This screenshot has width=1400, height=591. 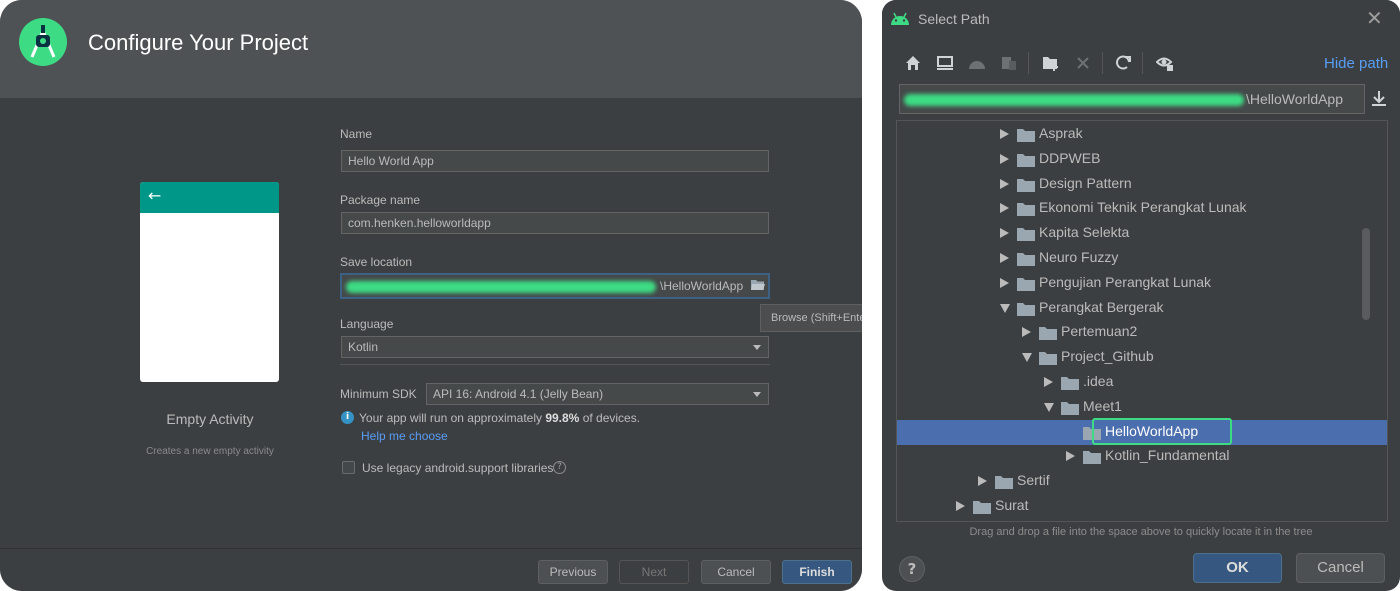 What do you see at coordinates (913, 63) in the screenshot?
I see `home-icon` at bounding box center [913, 63].